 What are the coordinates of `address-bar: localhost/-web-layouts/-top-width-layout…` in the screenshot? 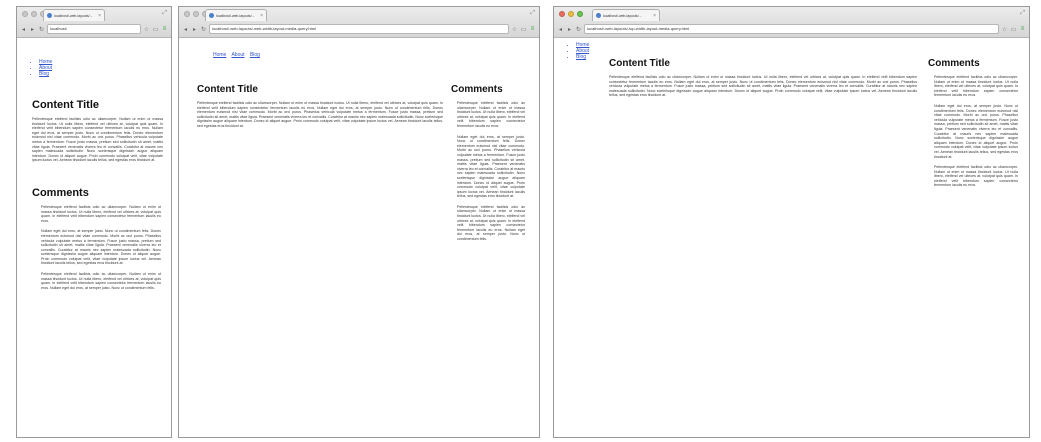 It's located at (791, 29).